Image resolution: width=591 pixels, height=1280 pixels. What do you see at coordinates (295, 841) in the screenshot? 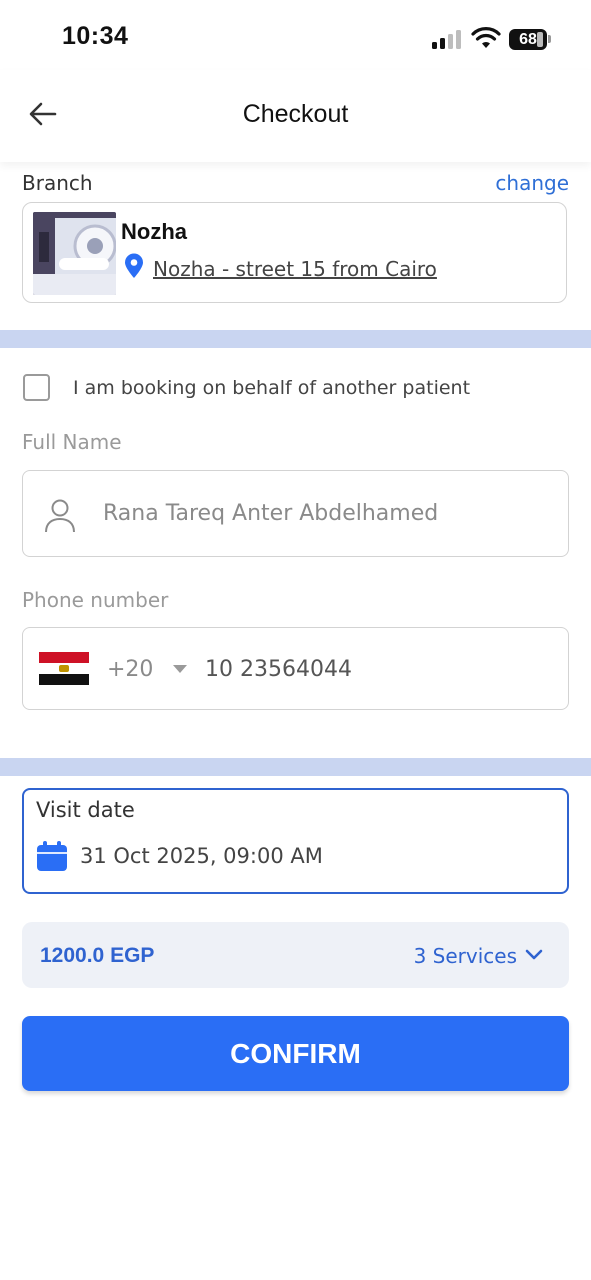
I see `visit-date-field: Visit date 31 Oct 2025, 09:00 AM` at bounding box center [295, 841].